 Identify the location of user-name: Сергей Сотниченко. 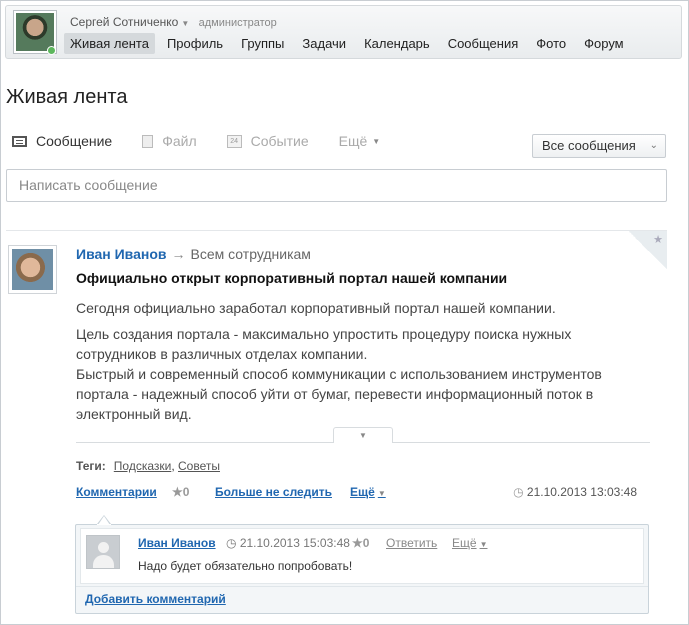
(124, 22).